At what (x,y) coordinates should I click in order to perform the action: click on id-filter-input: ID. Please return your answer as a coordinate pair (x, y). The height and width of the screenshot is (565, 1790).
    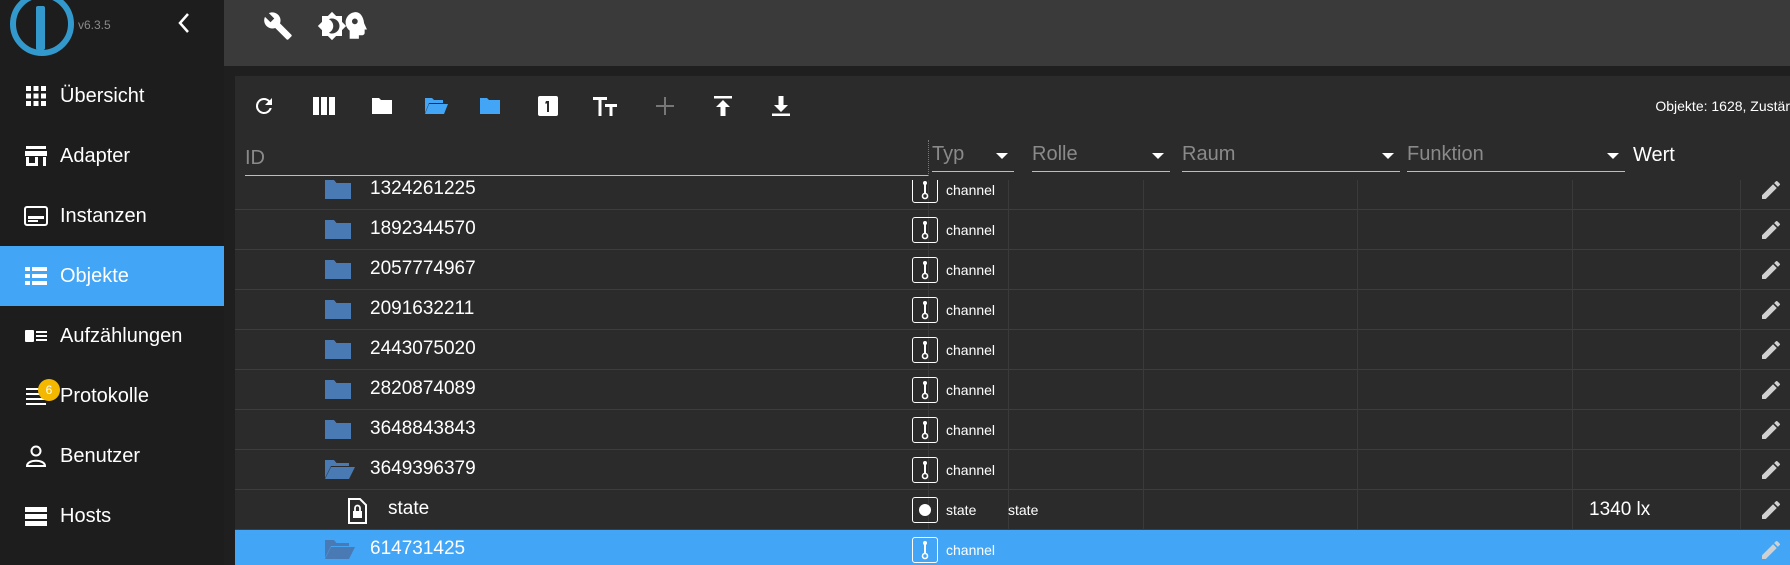
    Looking at the image, I should click on (586, 160).